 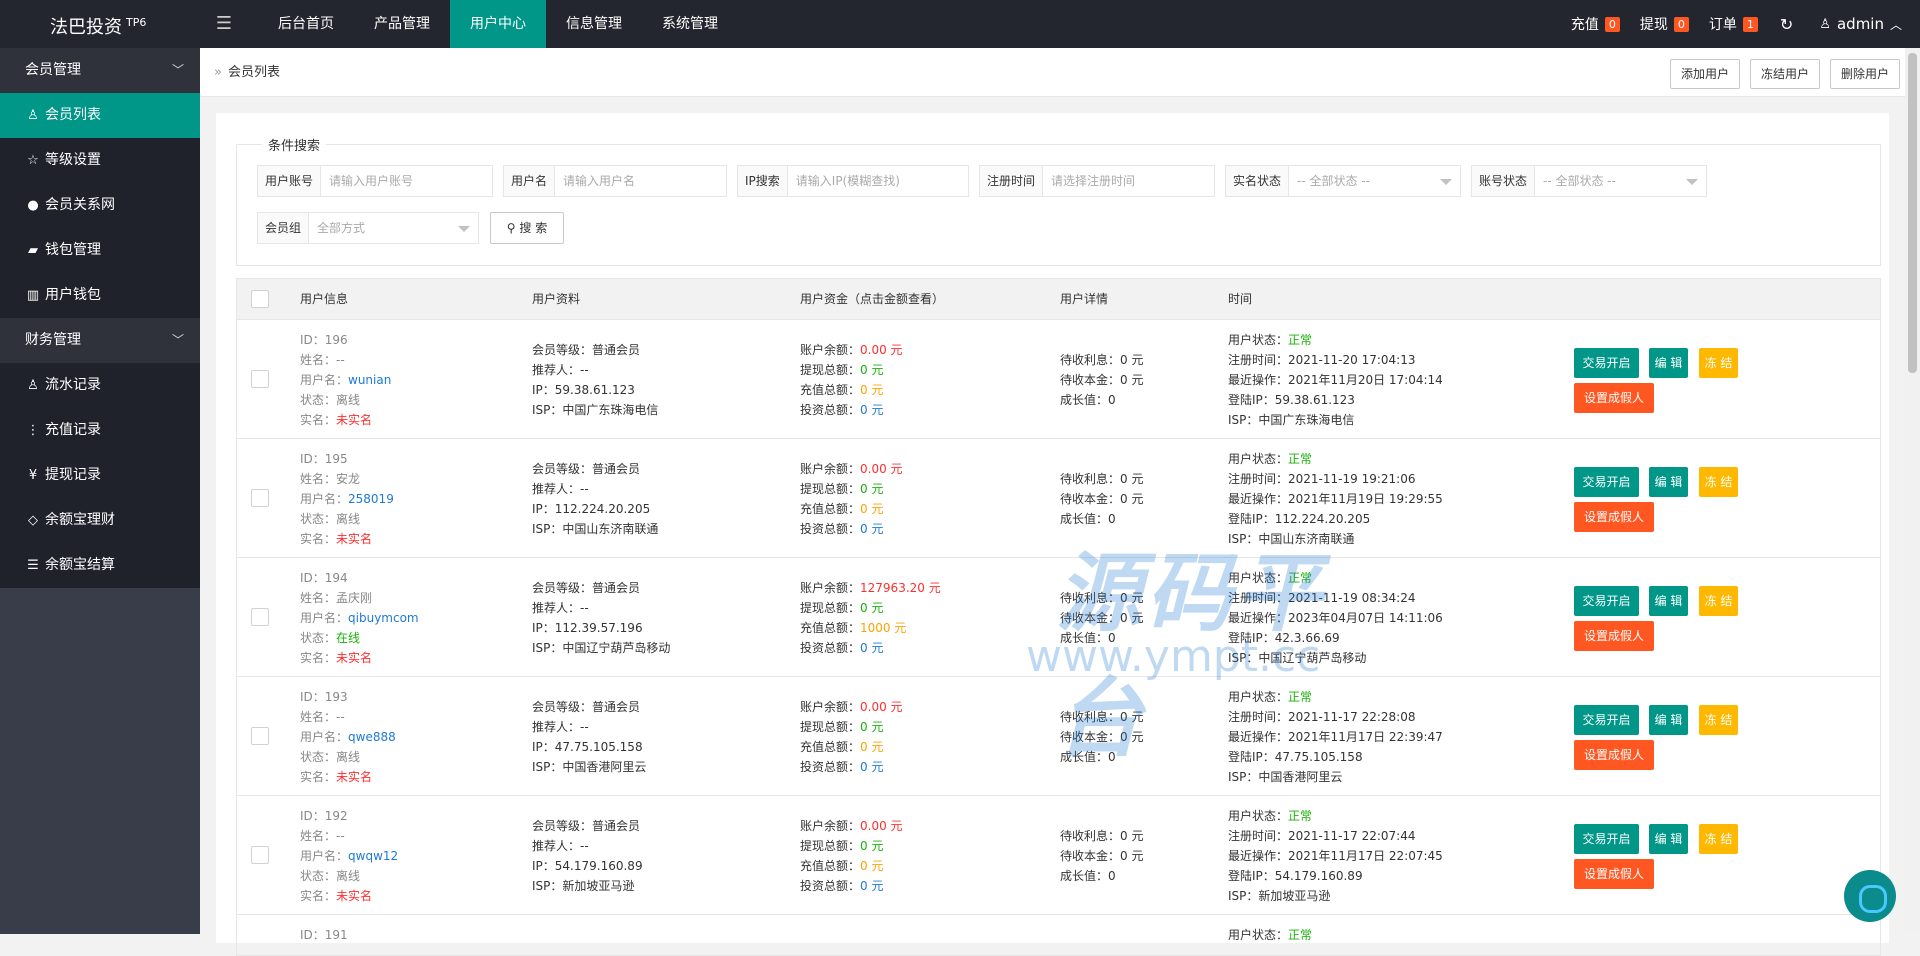 What do you see at coordinates (1864, 74) in the screenshot?
I see `delete-user-button: 删除用户` at bounding box center [1864, 74].